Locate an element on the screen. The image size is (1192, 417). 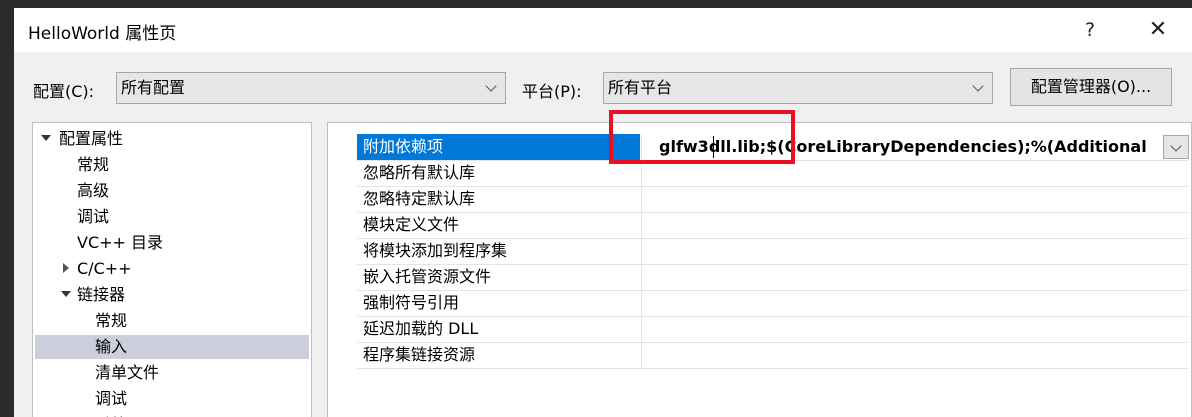
platform-label: 平台(P): is located at coordinates (552, 91).